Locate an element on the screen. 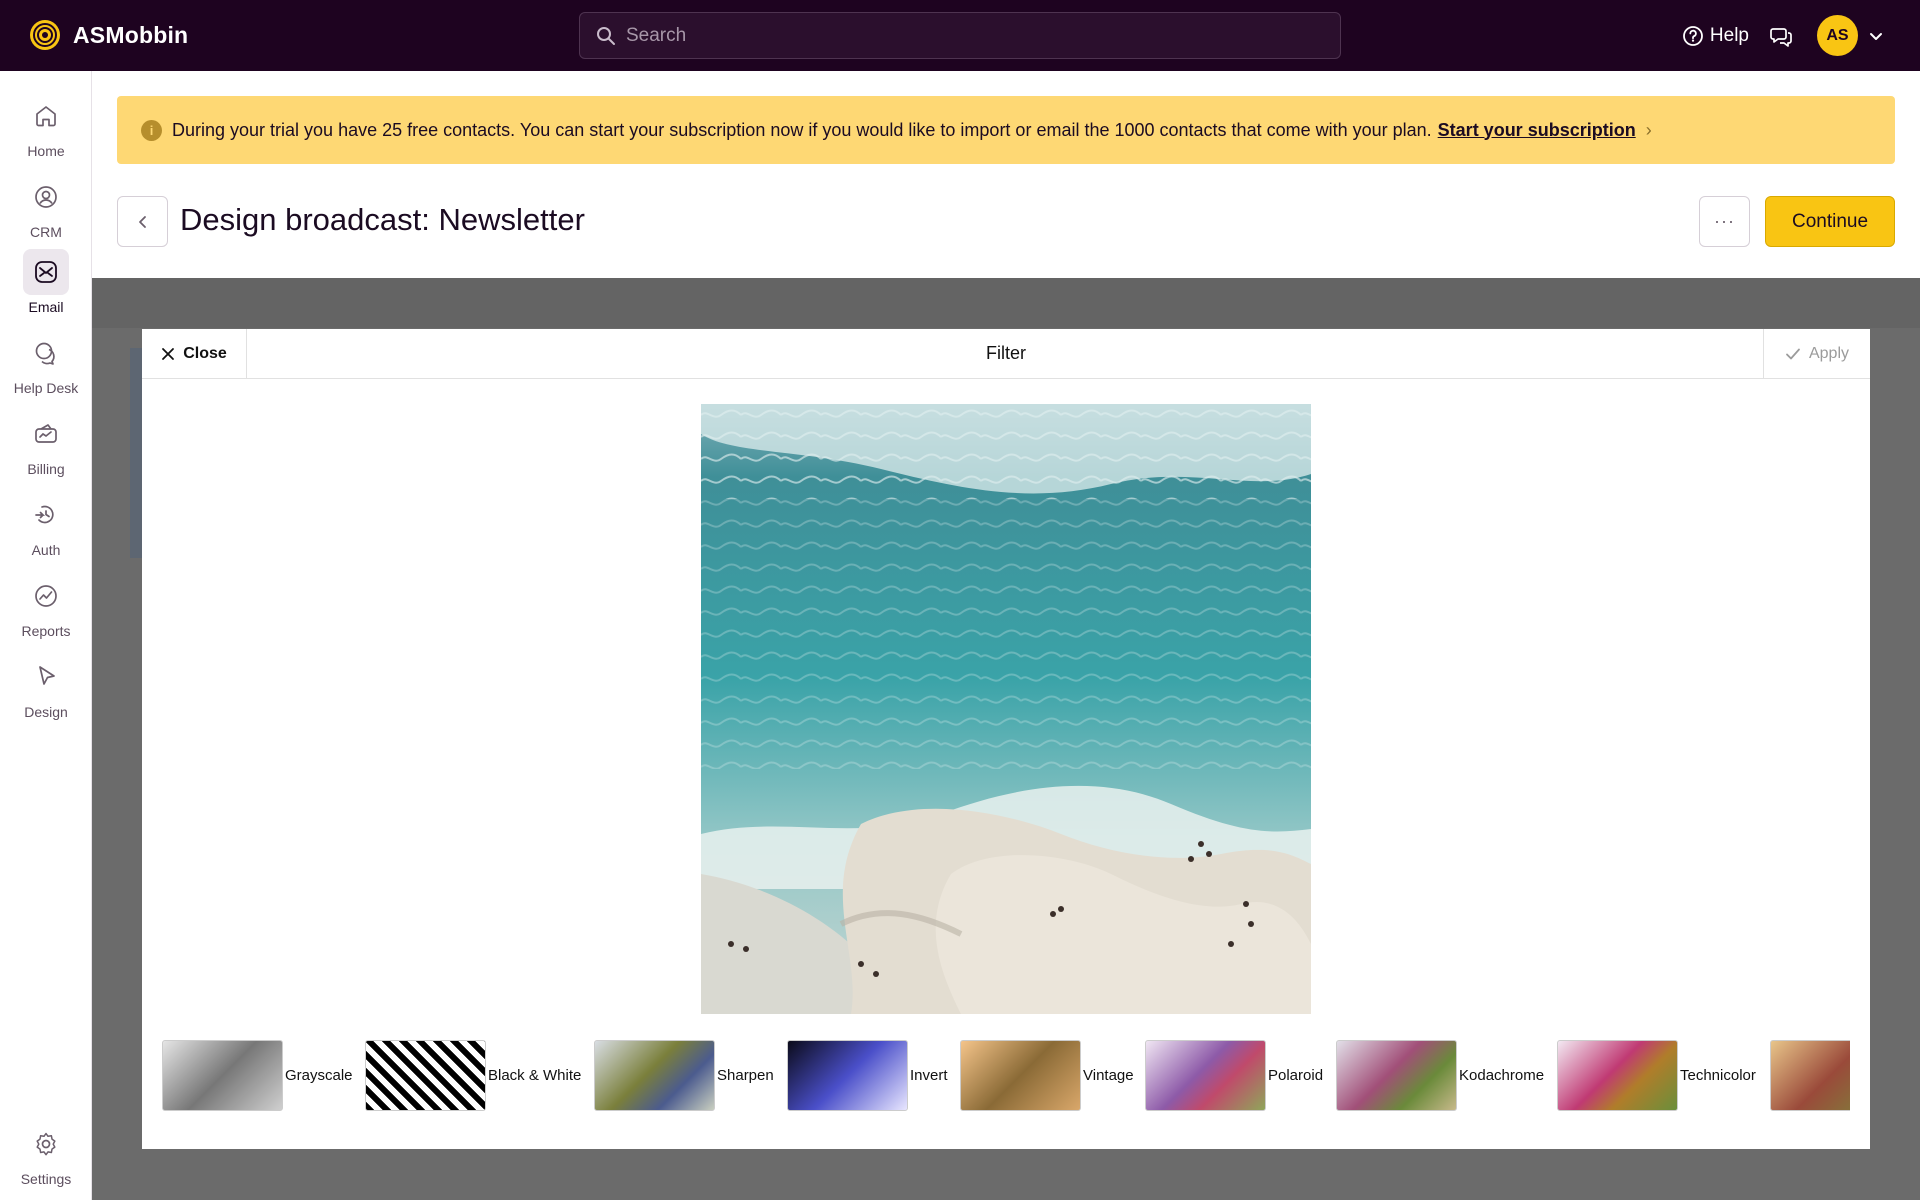 The width and height of the screenshot is (1920, 1200). start-subscription-link: Start your subscription is located at coordinates (1537, 130).